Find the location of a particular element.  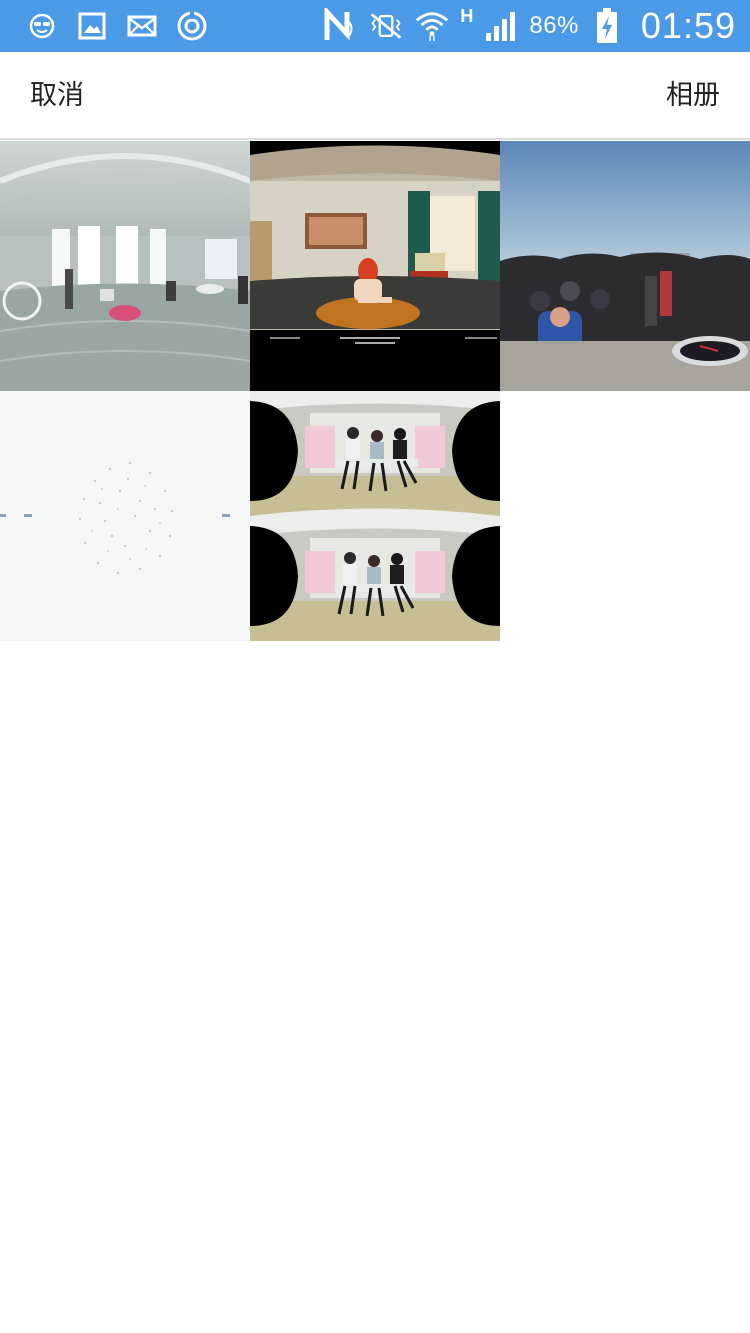

sync-icon is located at coordinates (192, 26).